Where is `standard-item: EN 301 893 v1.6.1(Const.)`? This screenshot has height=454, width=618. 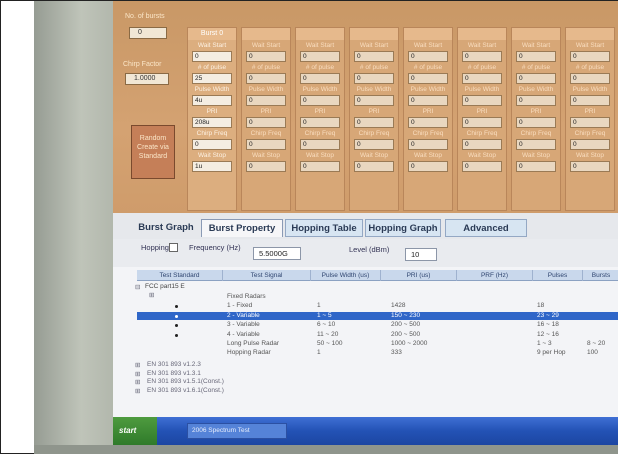 standard-item: EN 301 893 v1.6.1(Const.) is located at coordinates (185, 390).